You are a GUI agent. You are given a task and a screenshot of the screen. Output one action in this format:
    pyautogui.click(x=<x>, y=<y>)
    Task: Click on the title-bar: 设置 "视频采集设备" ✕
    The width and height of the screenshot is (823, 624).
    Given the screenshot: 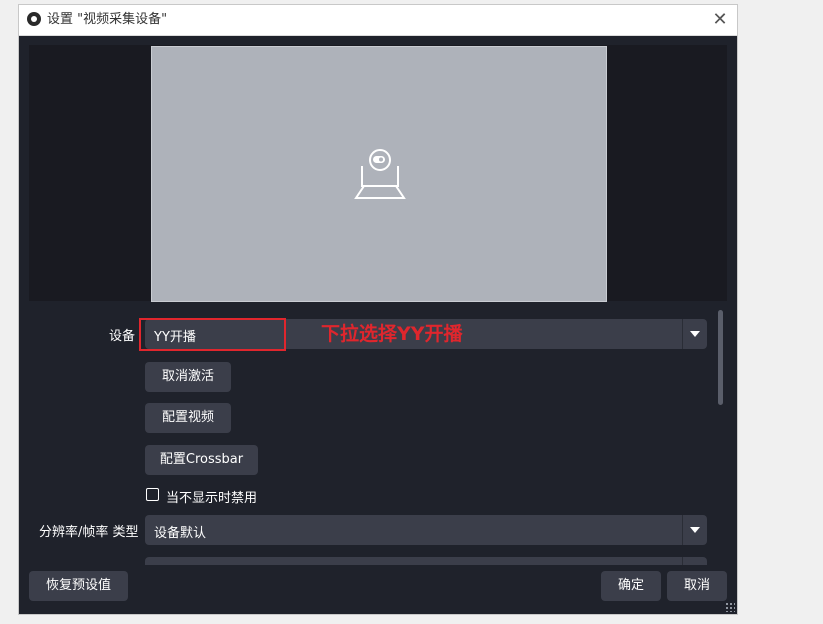 What is the action you would take?
    pyautogui.click(x=378, y=20)
    